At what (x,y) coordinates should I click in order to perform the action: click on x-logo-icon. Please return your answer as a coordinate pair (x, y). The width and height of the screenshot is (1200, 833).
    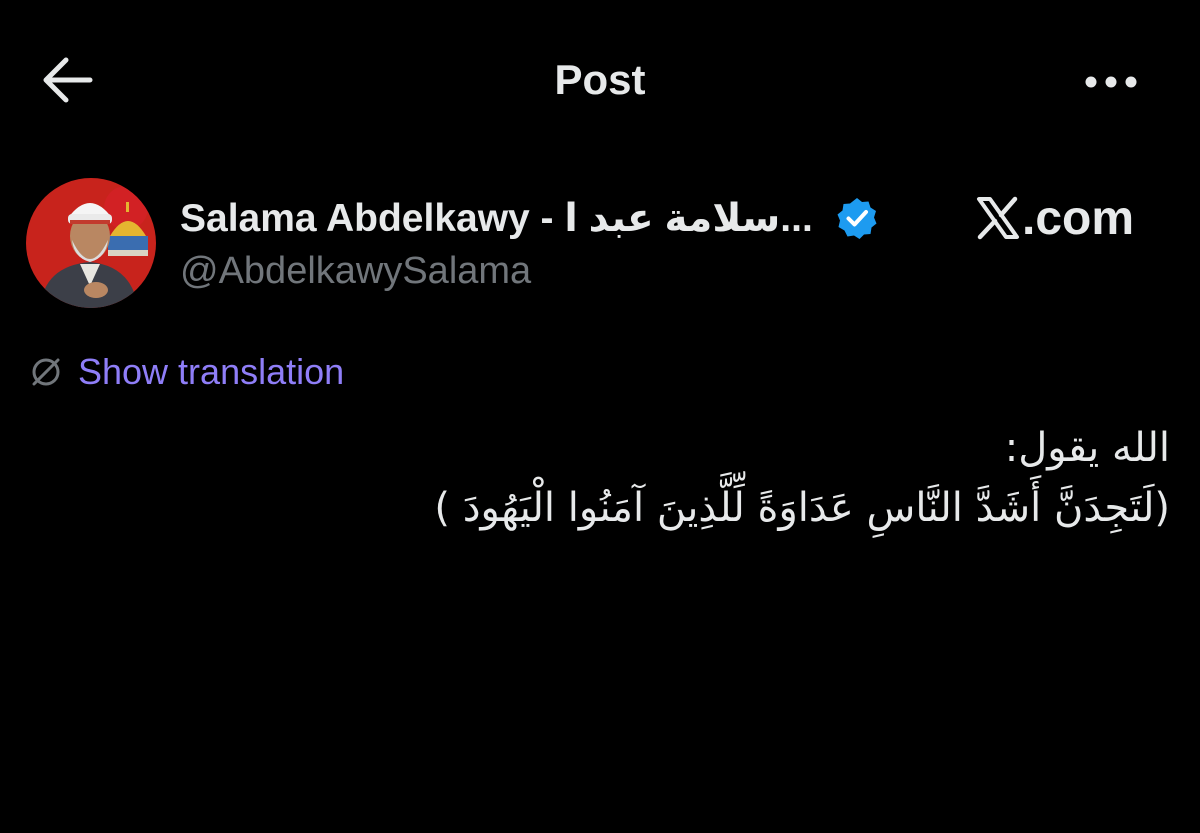
    Looking at the image, I should click on (998, 218).